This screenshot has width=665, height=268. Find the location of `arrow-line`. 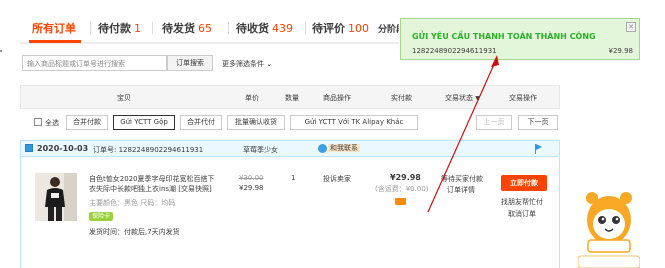

arrow-line is located at coordinates (462, 136).